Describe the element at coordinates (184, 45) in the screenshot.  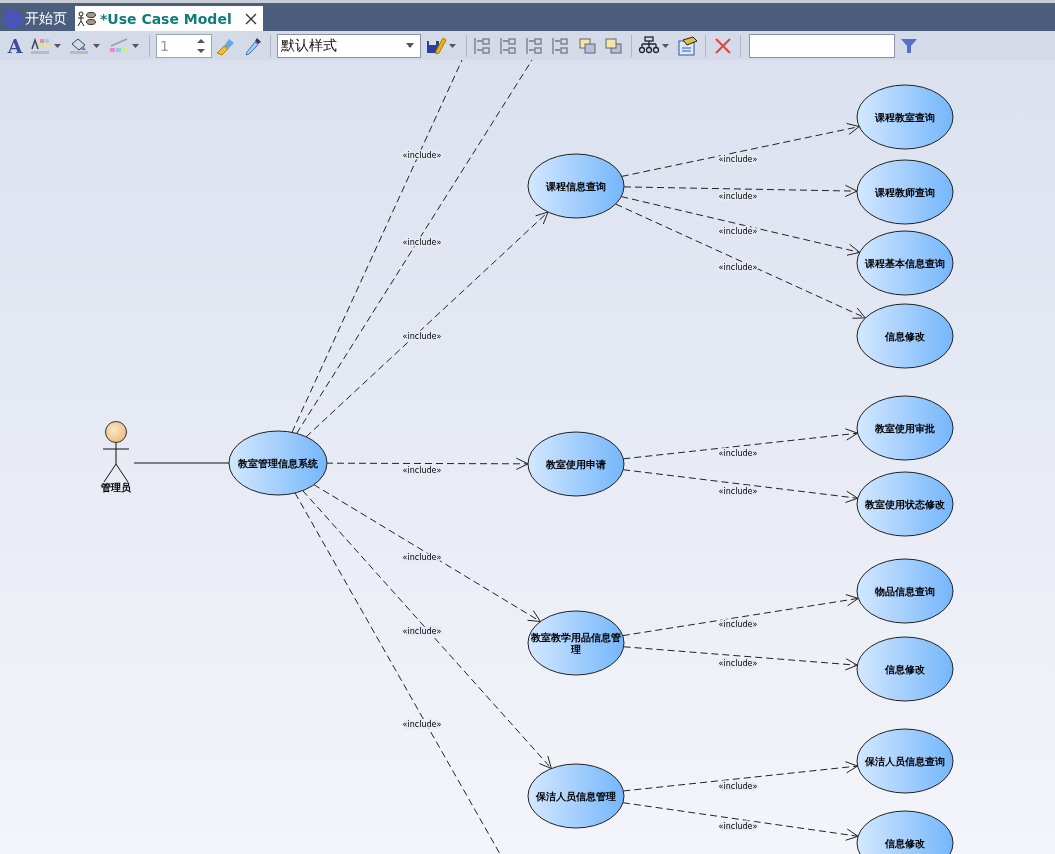
I see `line-width-spinner: 1` at that location.